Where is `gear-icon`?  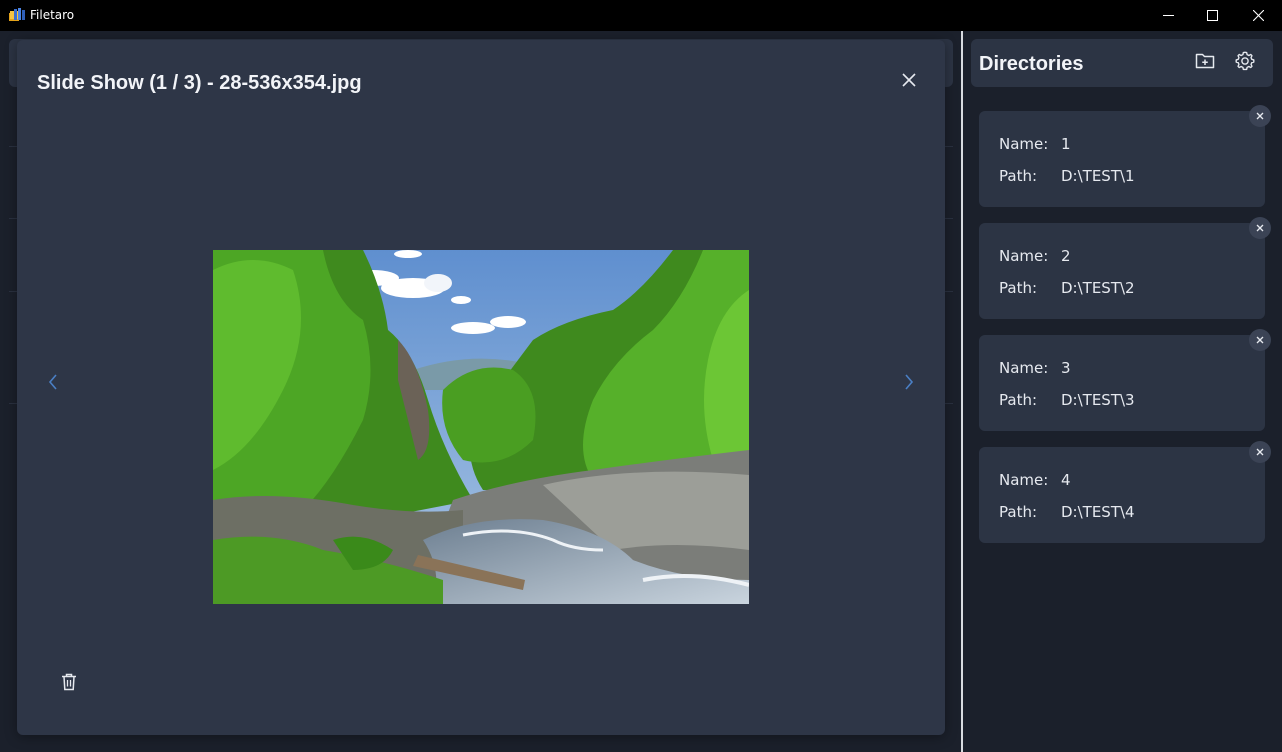 gear-icon is located at coordinates (1245, 63).